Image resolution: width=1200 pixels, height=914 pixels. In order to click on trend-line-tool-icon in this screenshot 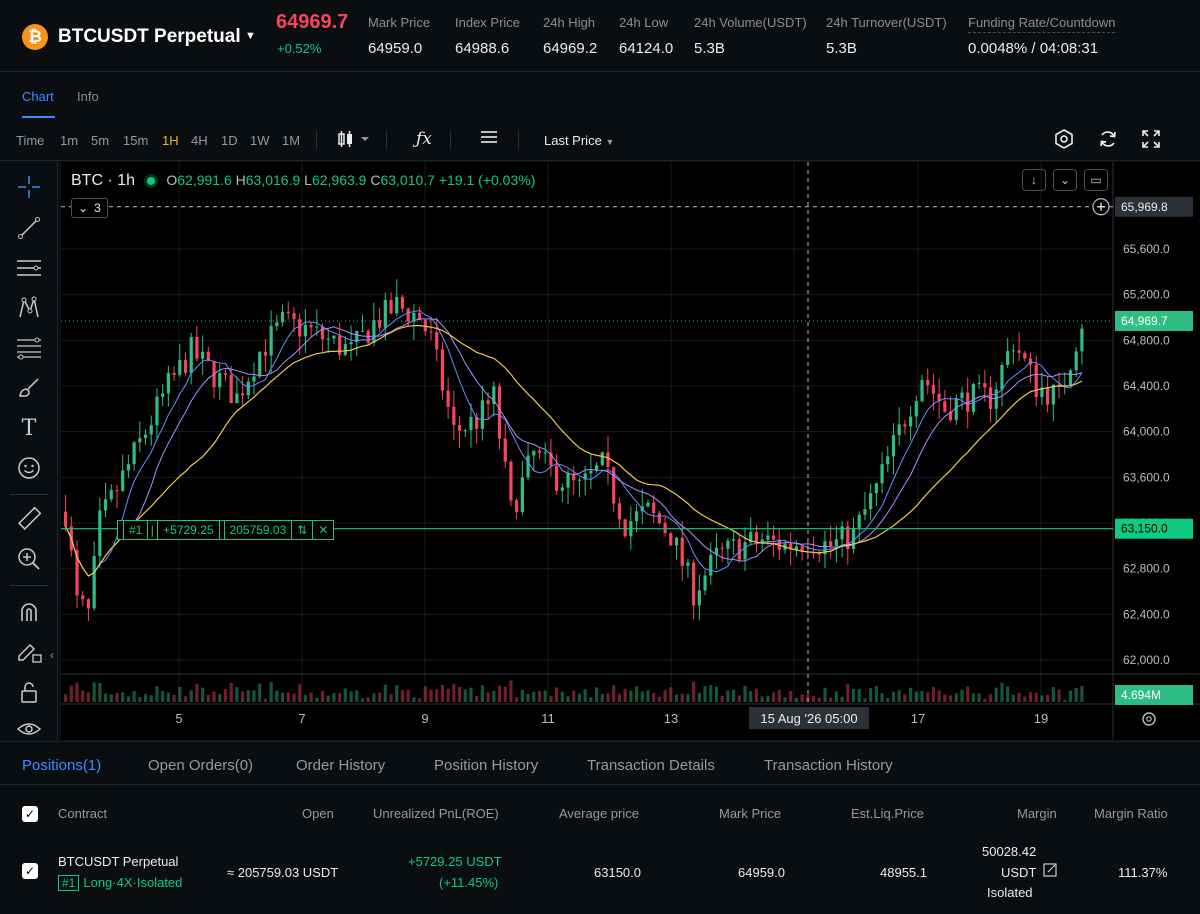, I will do `click(29, 228)`.